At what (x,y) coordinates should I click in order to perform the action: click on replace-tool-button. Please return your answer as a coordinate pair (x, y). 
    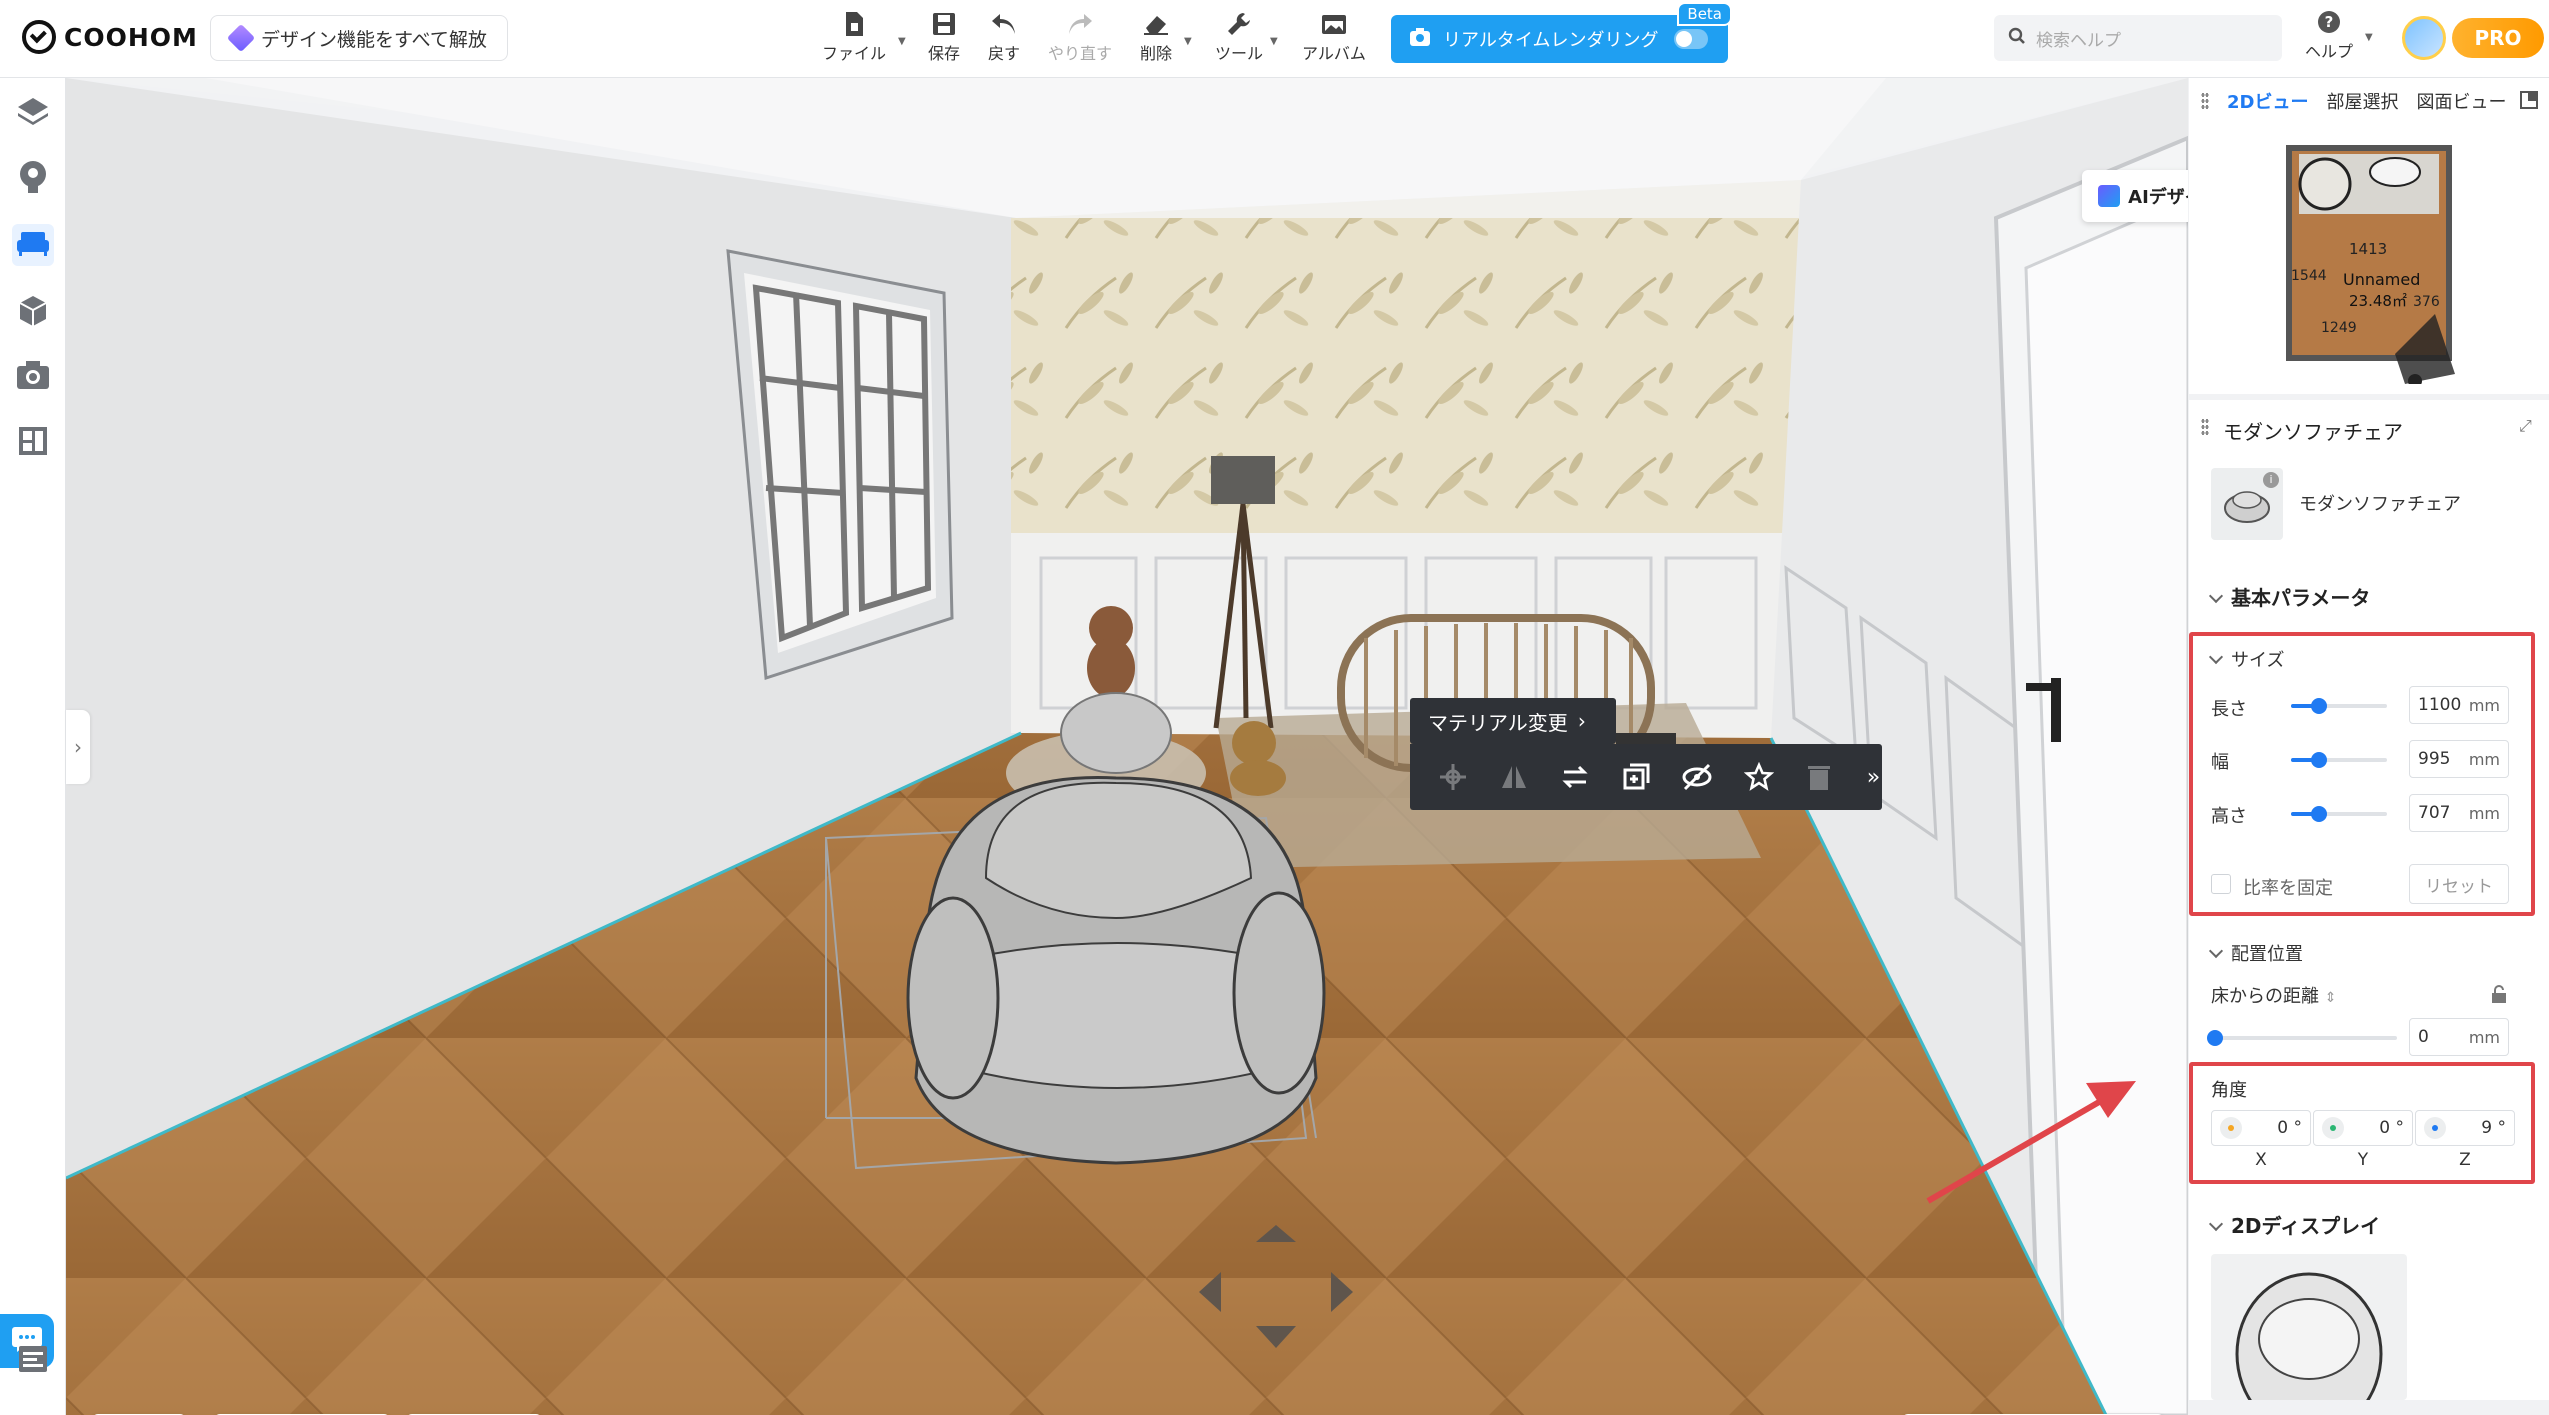
    Looking at the image, I should click on (1575, 777).